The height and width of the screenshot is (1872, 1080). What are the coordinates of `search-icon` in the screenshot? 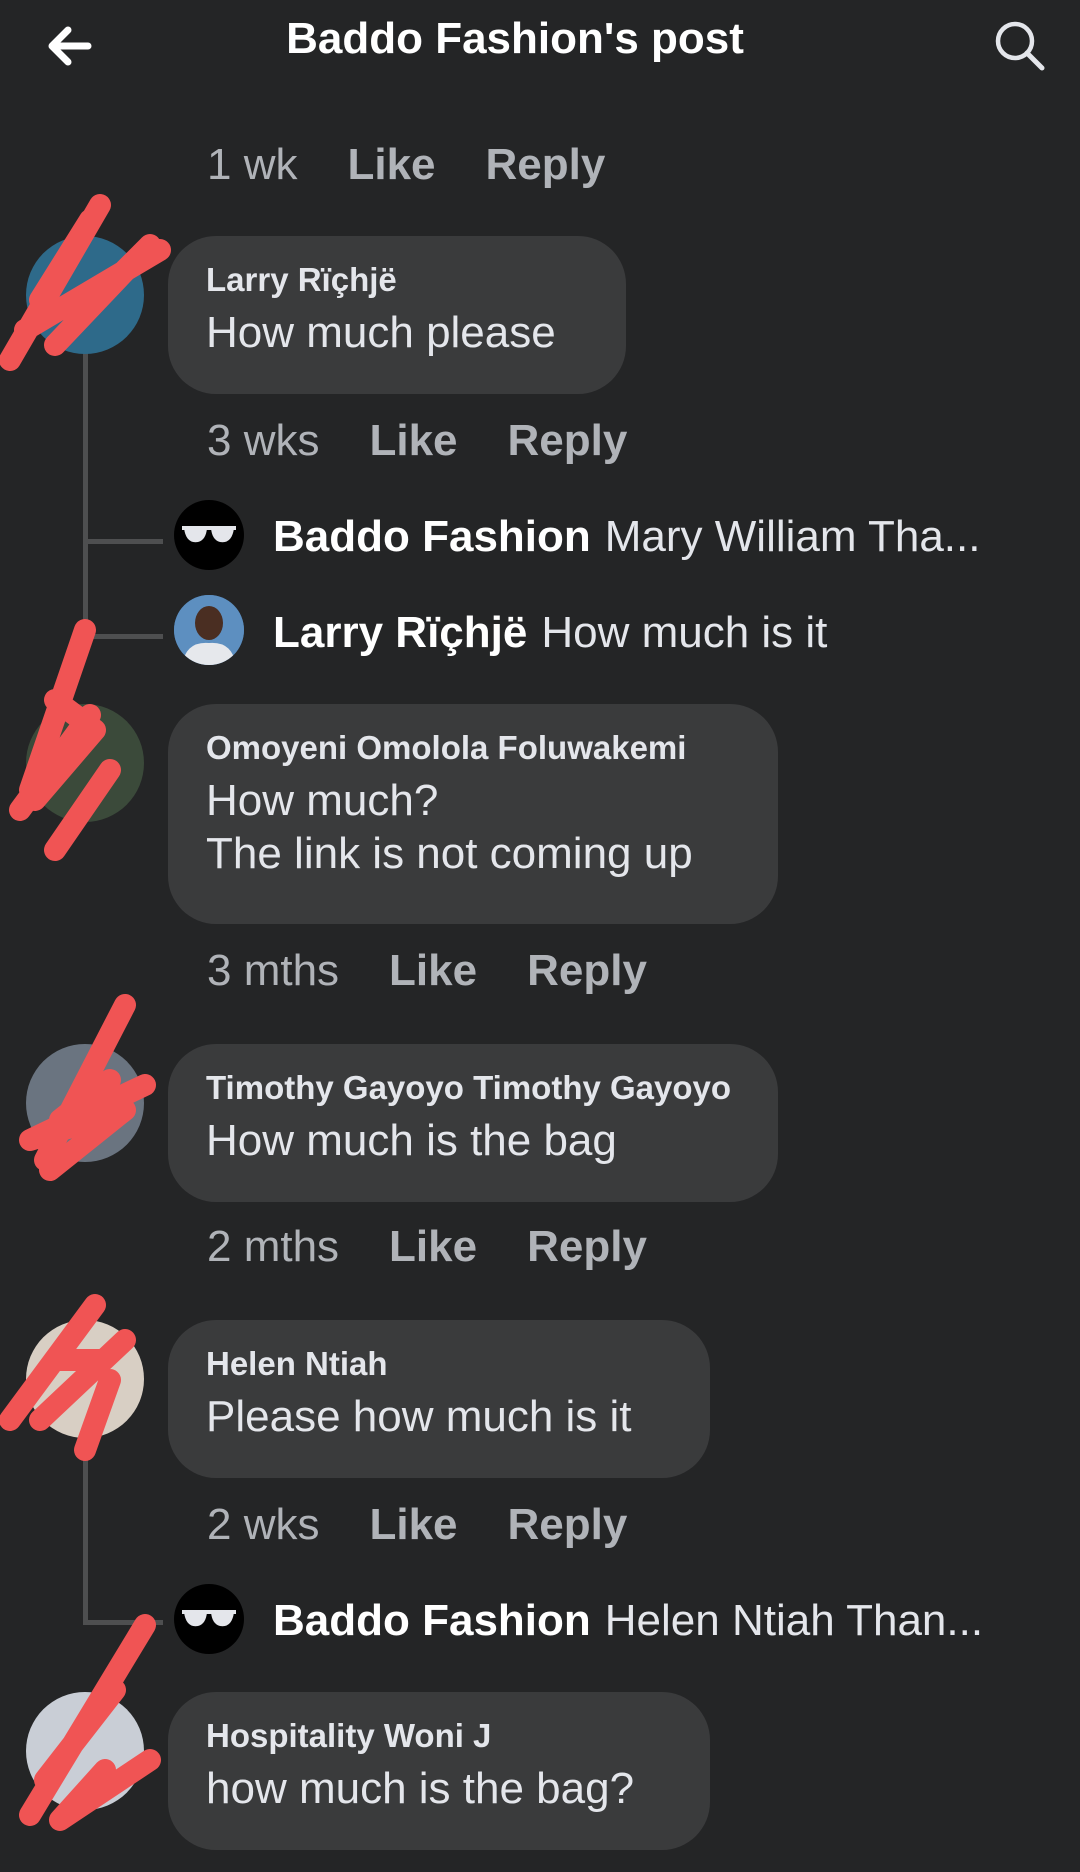 It's located at (1020, 46).